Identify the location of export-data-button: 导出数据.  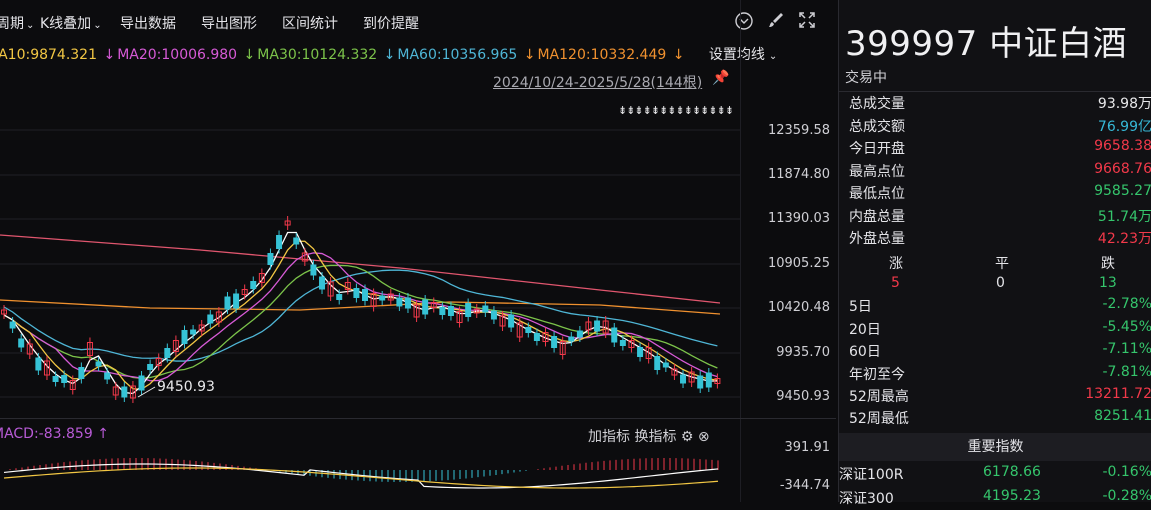
(148, 23).